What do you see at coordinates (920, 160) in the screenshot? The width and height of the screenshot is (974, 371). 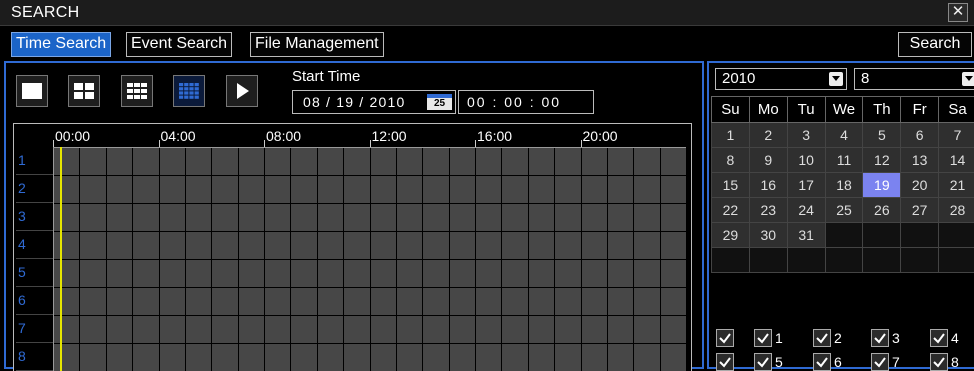 I see `calendar-day: 13` at bounding box center [920, 160].